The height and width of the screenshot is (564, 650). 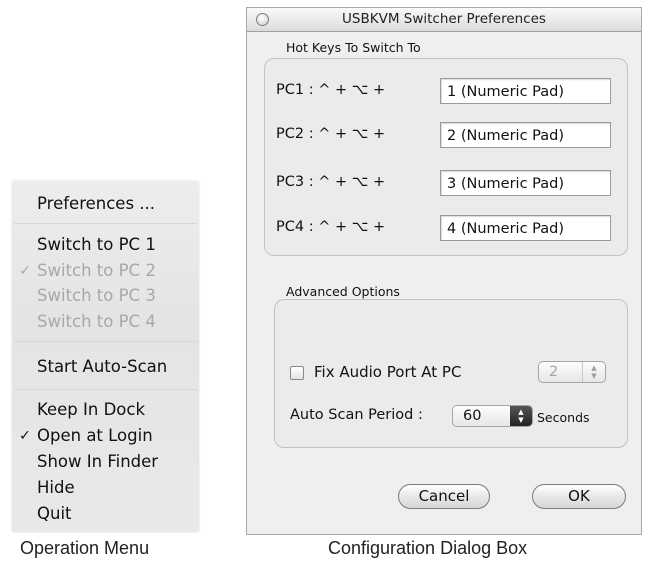 What do you see at coordinates (353, 47) in the screenshot?
I see `hotkeys-group-label: Hot Keys To Switch To` at bounding box center [353, 47].